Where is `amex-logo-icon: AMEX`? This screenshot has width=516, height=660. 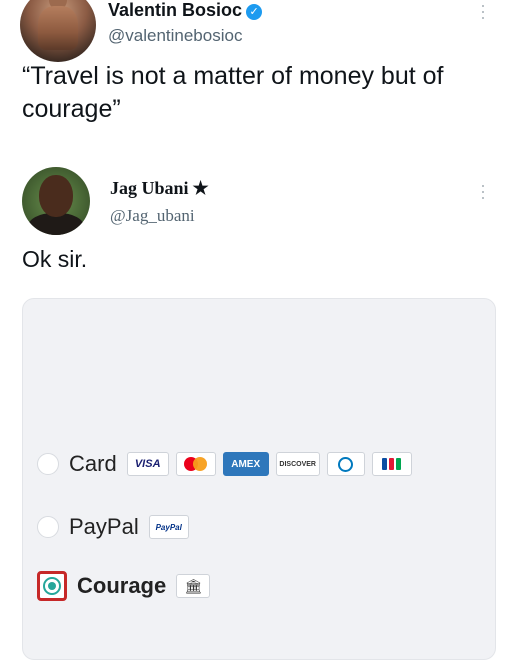
amex-logo-icon: AMEX is located at coordinates (245, 464).